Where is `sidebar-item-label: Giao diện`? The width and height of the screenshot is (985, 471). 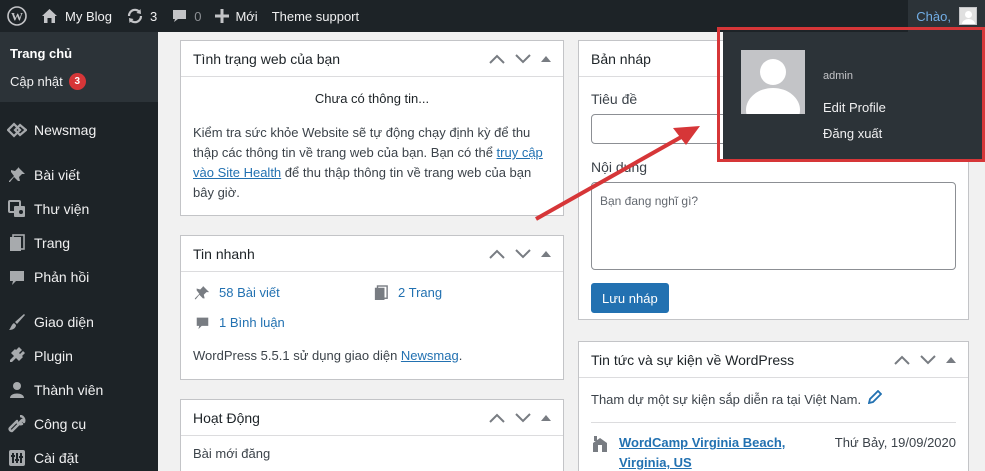 sidebar-item-label: Giao diện is located at coordinates (64, 322).